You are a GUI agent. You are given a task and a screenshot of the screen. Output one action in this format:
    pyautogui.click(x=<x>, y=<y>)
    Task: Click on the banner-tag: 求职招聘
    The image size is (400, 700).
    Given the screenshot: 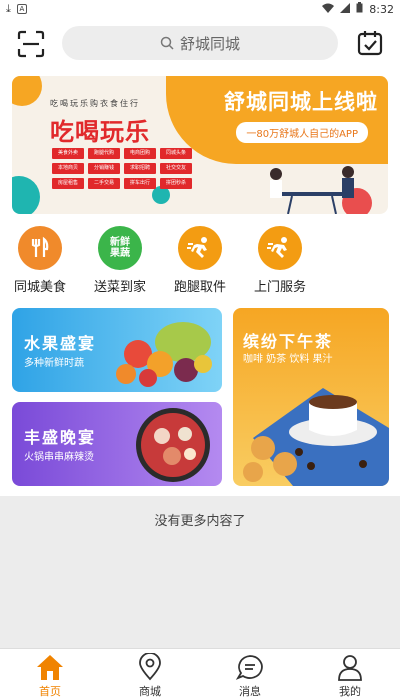 What is the action you would take?
    pyautogui.click(x=140, y=168)
    